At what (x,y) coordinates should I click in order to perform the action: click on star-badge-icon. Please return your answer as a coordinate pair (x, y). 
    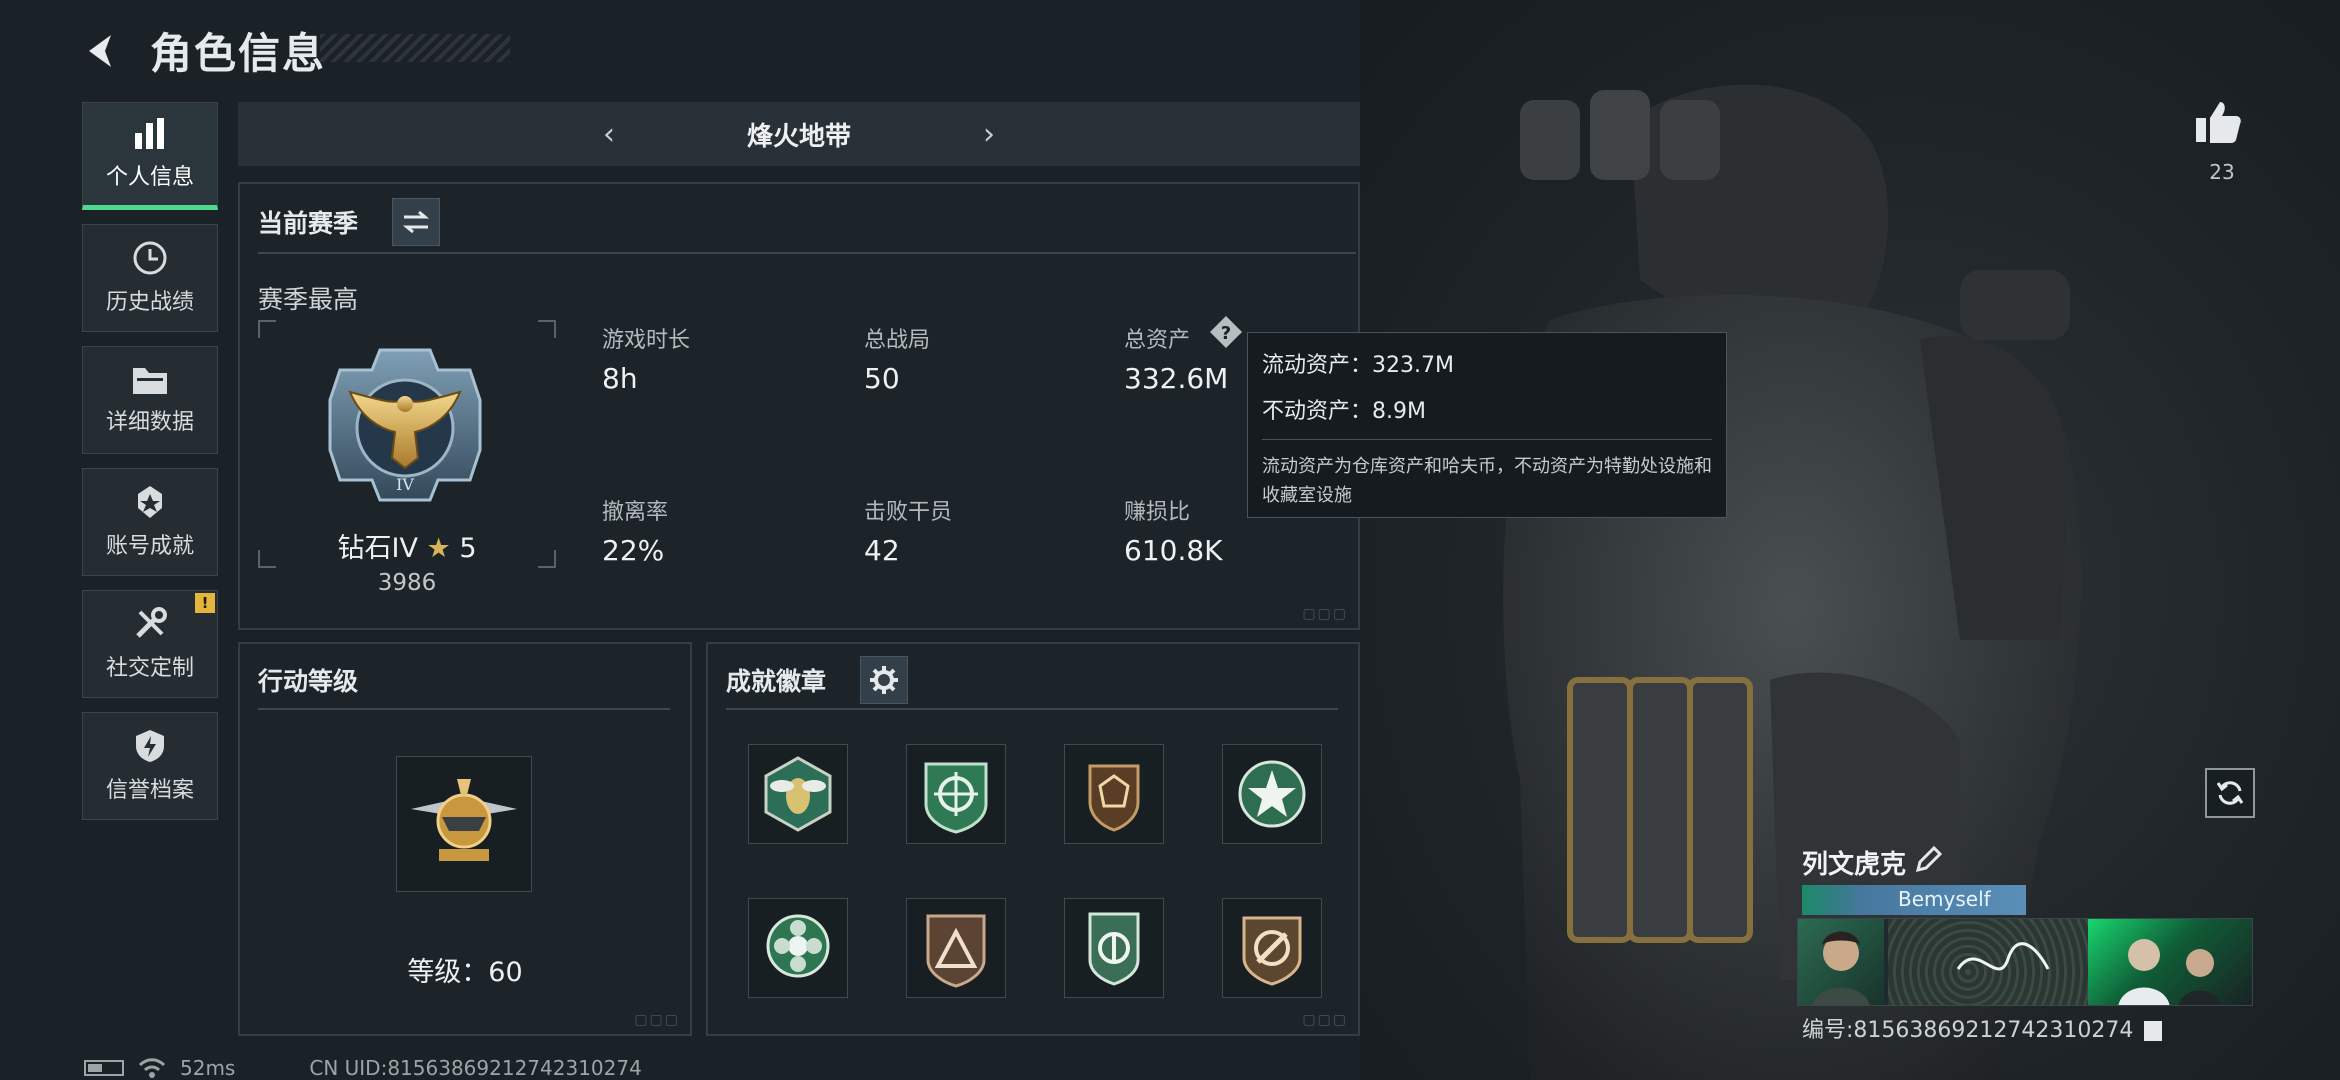
    Looking at the image, I should click on (1272, 794).